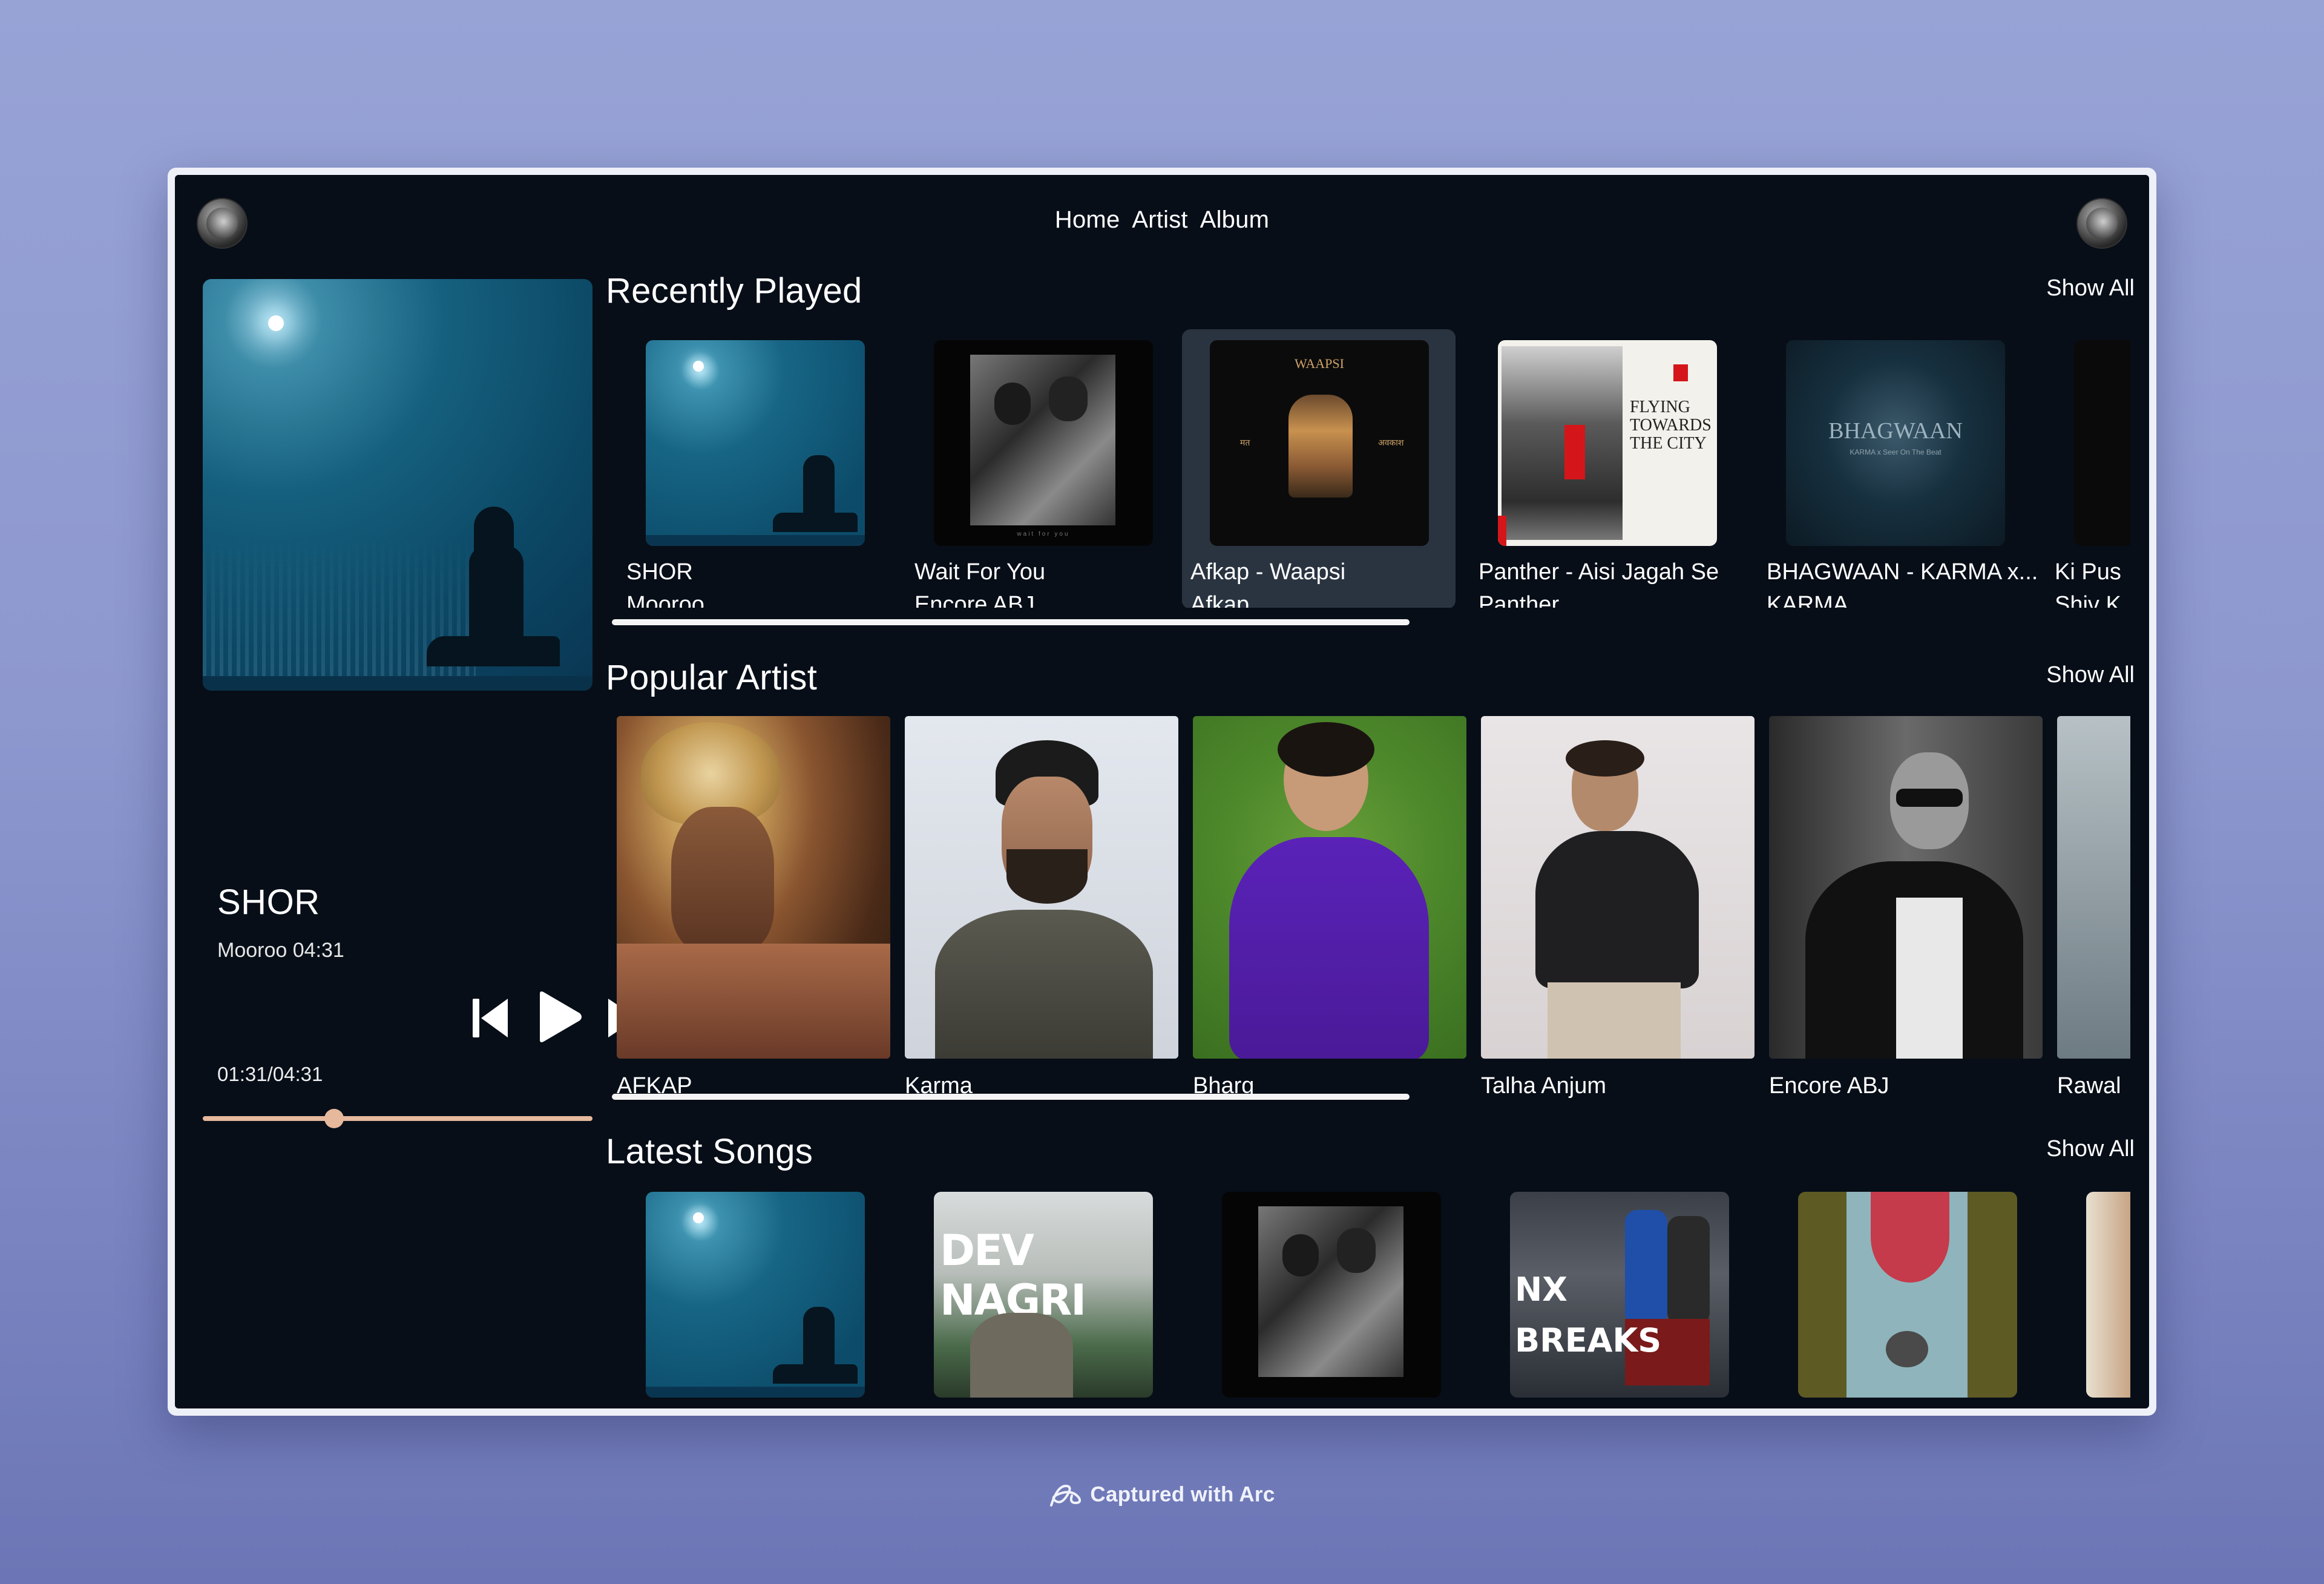 This screenshot has width=2324, height=1584. I want to click on now-playing-title: SHOR, so click(268, 902).